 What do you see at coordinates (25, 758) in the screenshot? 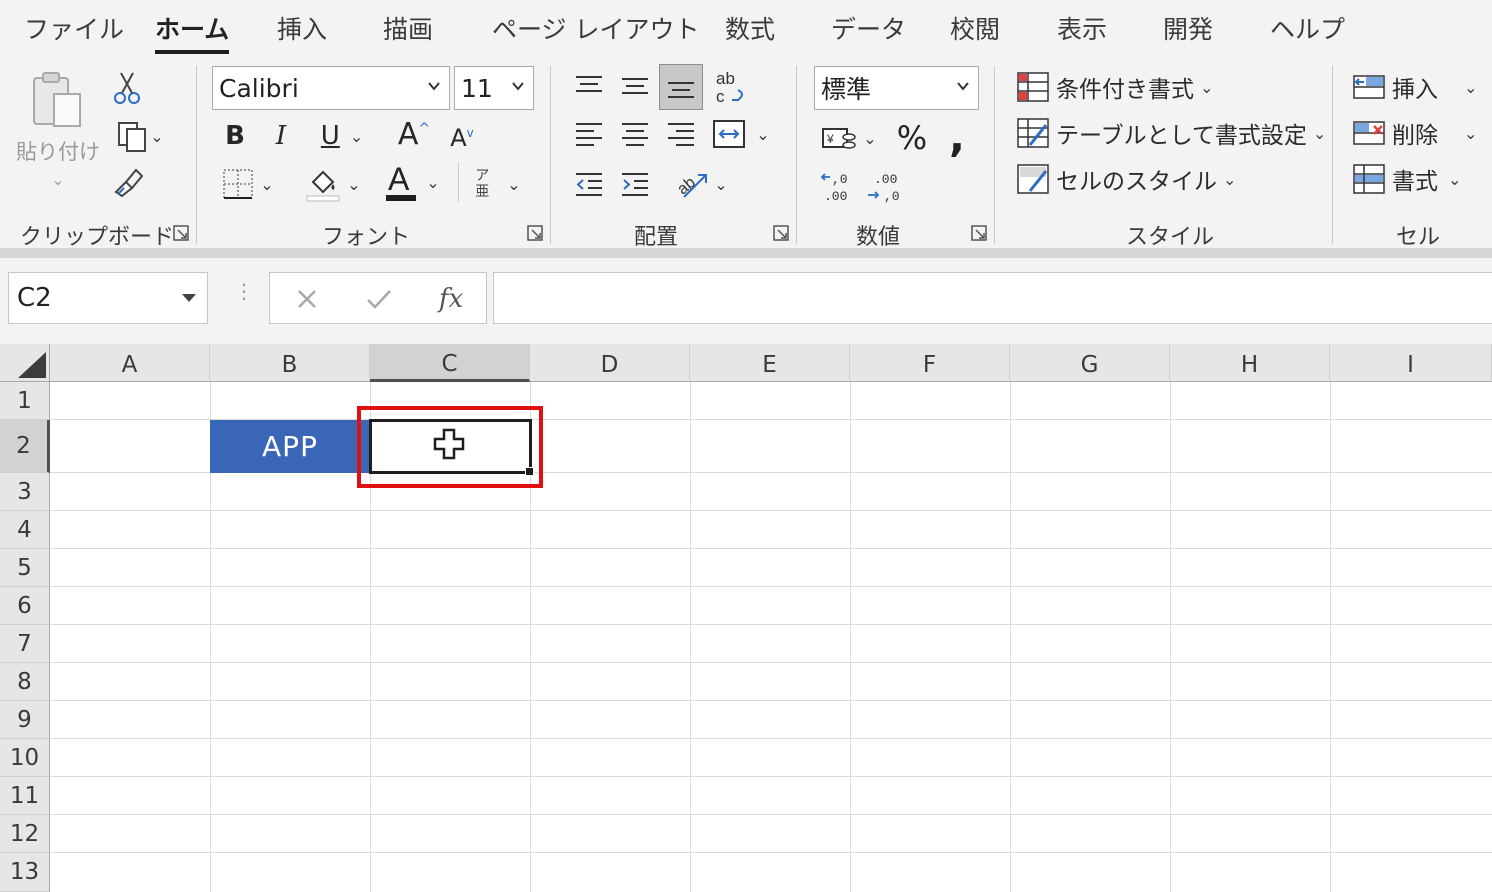
I see `row-header-10: 10` at bounding box center [25, 758].